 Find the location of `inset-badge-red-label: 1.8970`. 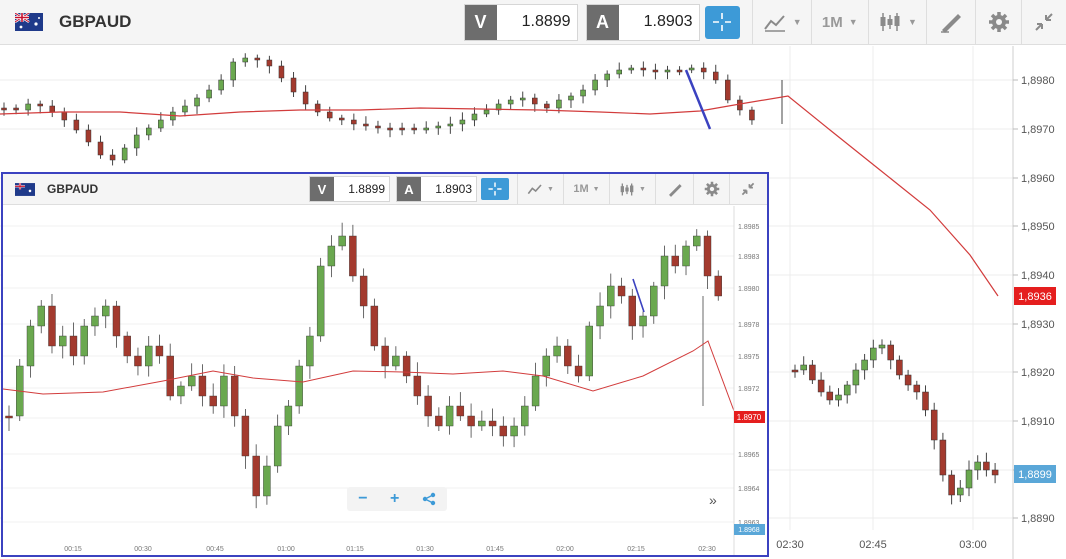

inset-badge-red-label: 1.8970 is located at coordinates (749, 417).